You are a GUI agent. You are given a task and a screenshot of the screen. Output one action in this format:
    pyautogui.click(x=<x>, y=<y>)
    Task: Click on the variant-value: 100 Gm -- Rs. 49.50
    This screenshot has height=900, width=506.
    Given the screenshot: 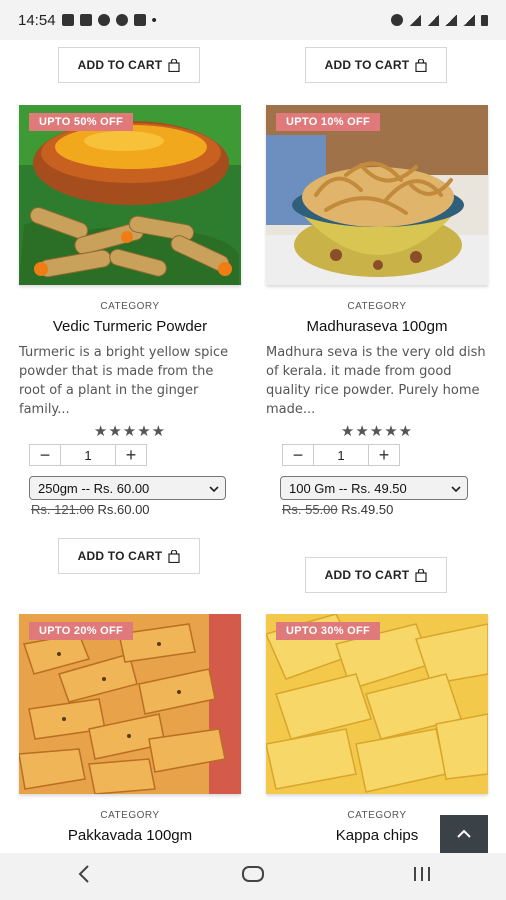 What is the action you would take?
    pyautogui.click(x=348, y=488)
    